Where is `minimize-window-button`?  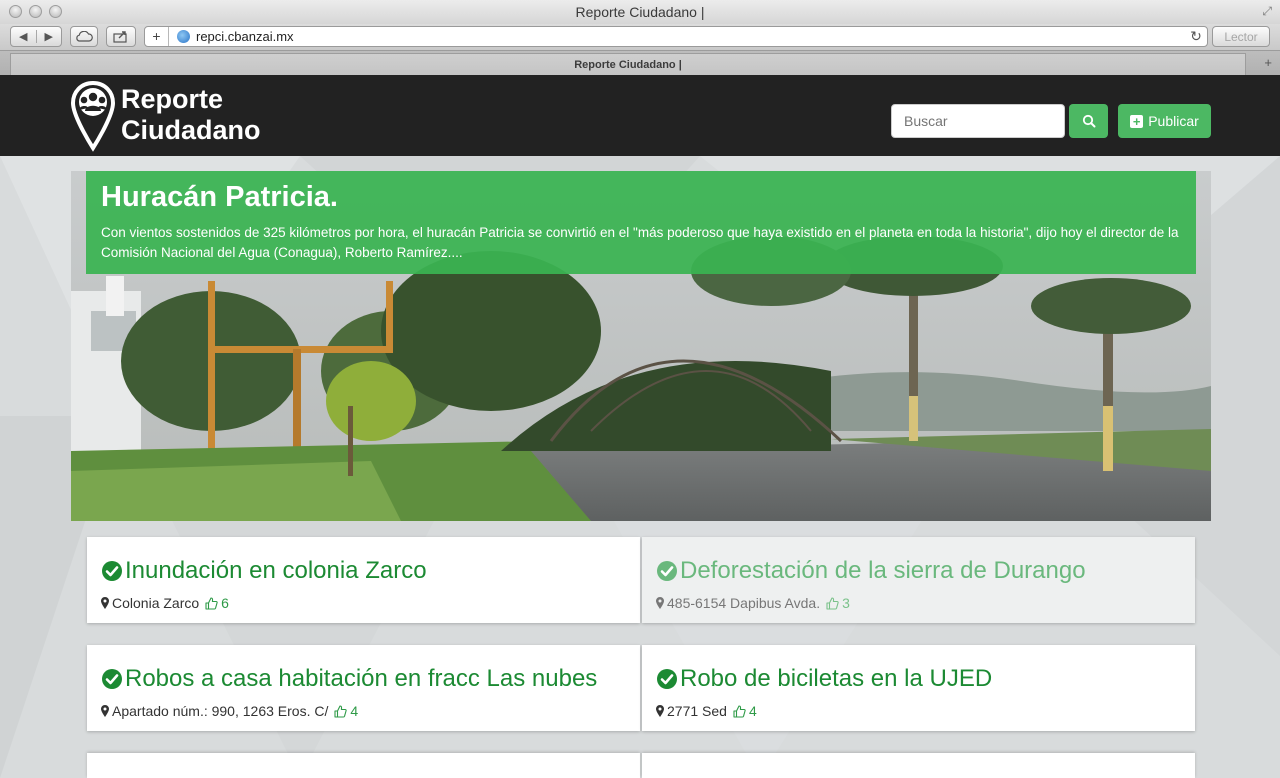 minimize-window-button is located at coordinates (35, 11).